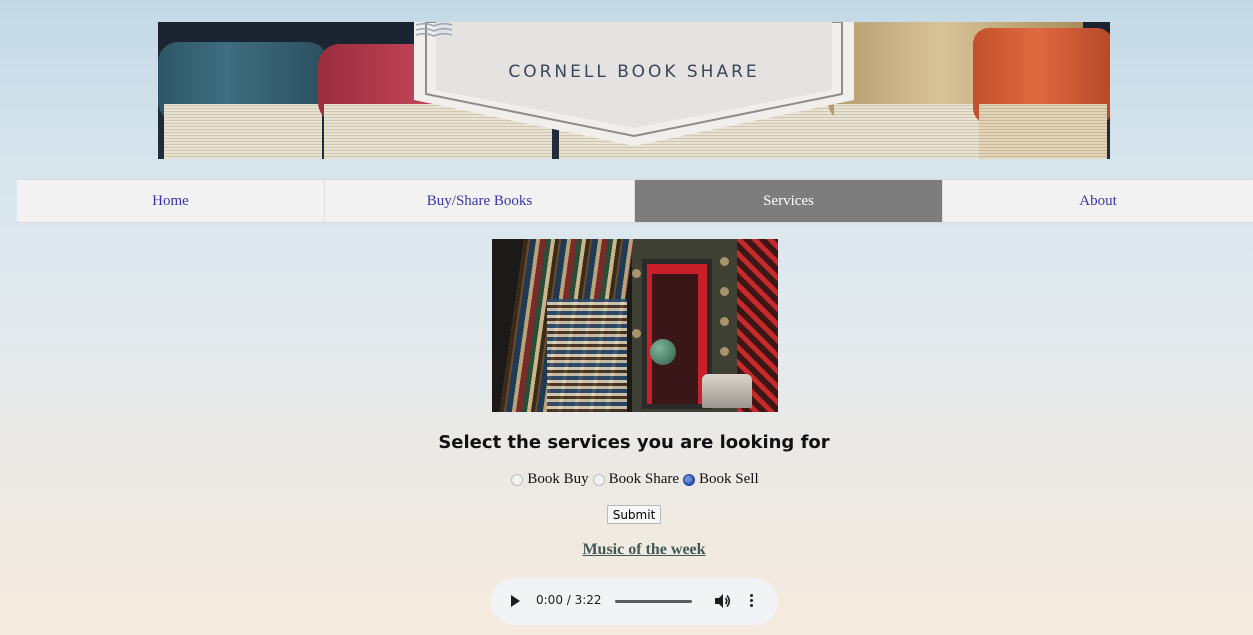 The width and height of the screenshot is (1253, 635). I want to click on option-book-sell: Book Sell, so click(721, 479).